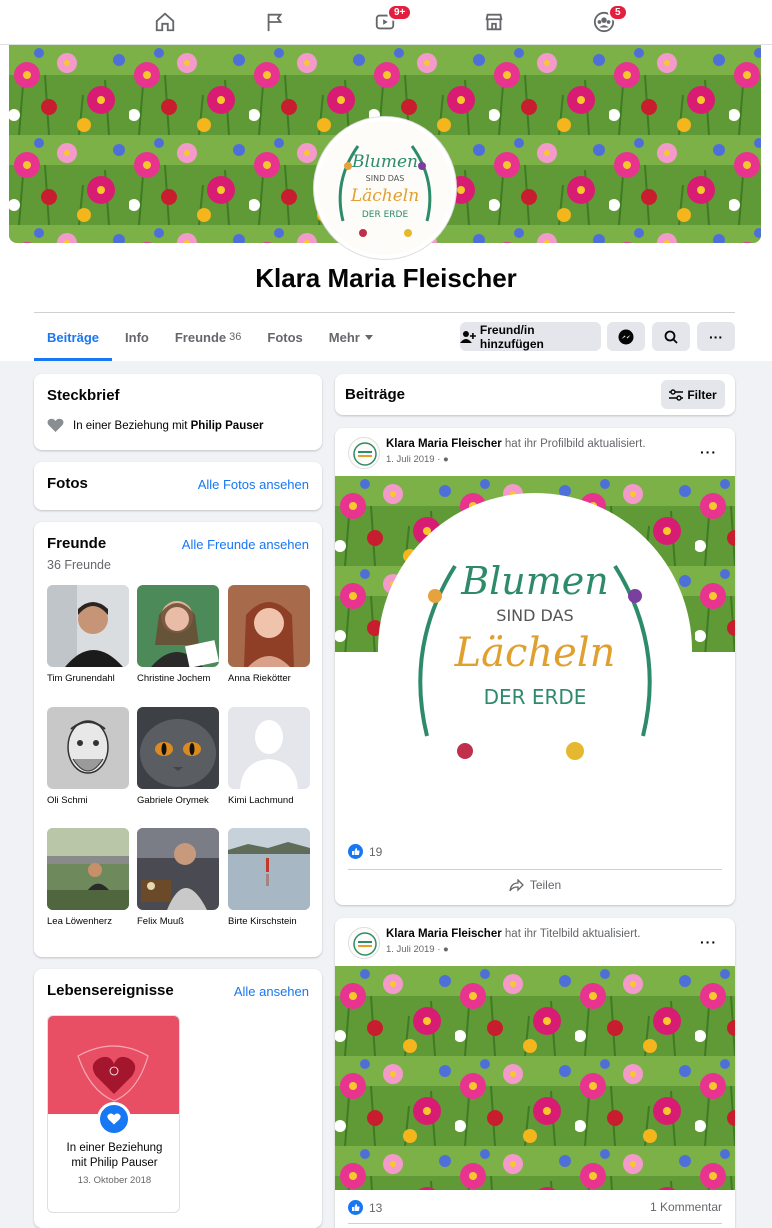 The width and height of the screenshot is (772, 1228). I want to click on post-reactions: 19, so click(365, 851).